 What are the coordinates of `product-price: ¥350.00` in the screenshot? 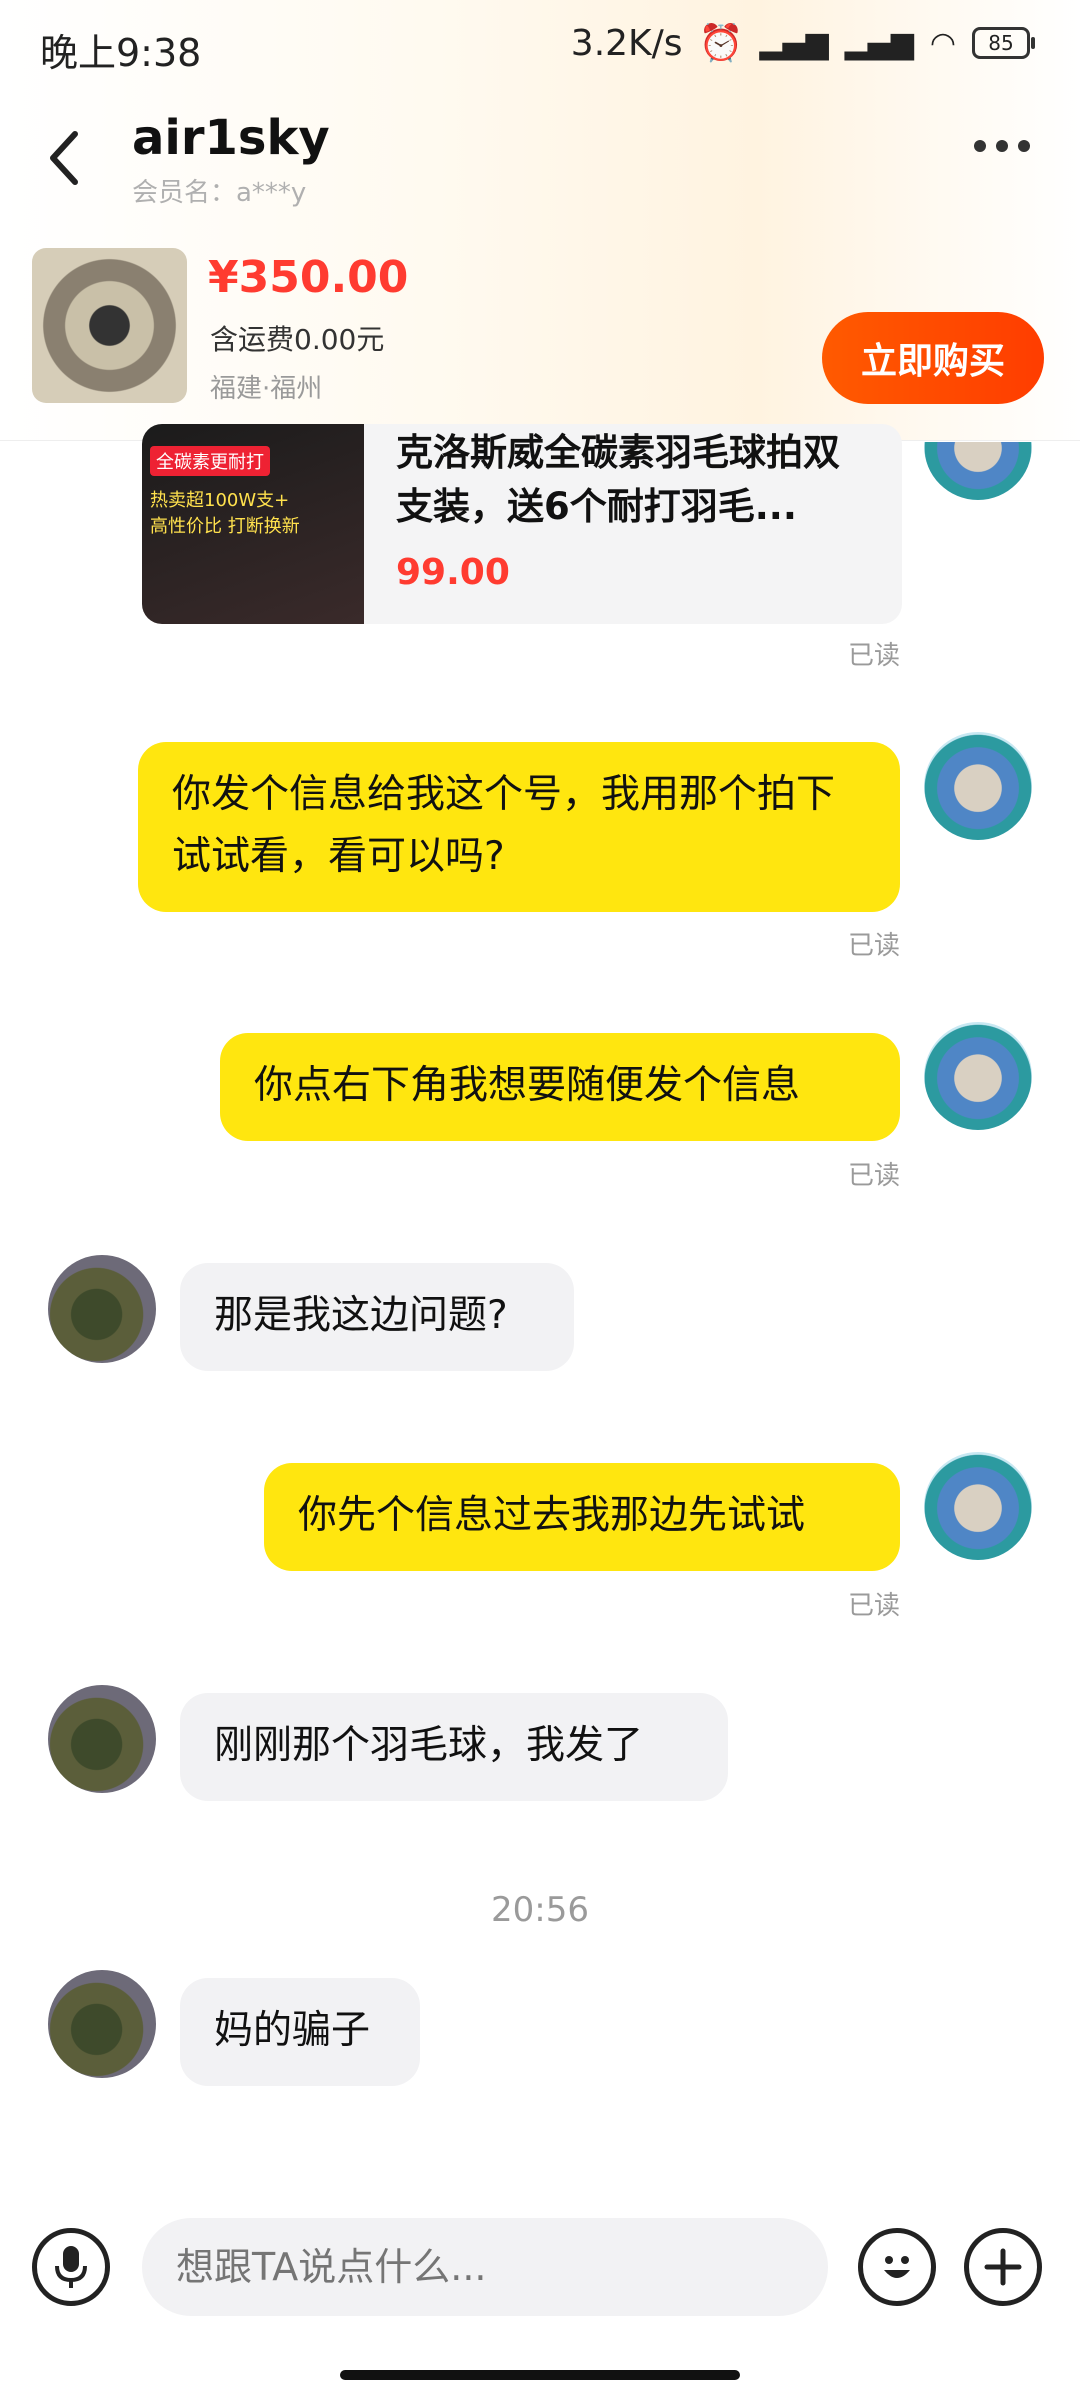 It's located at (308, 277).